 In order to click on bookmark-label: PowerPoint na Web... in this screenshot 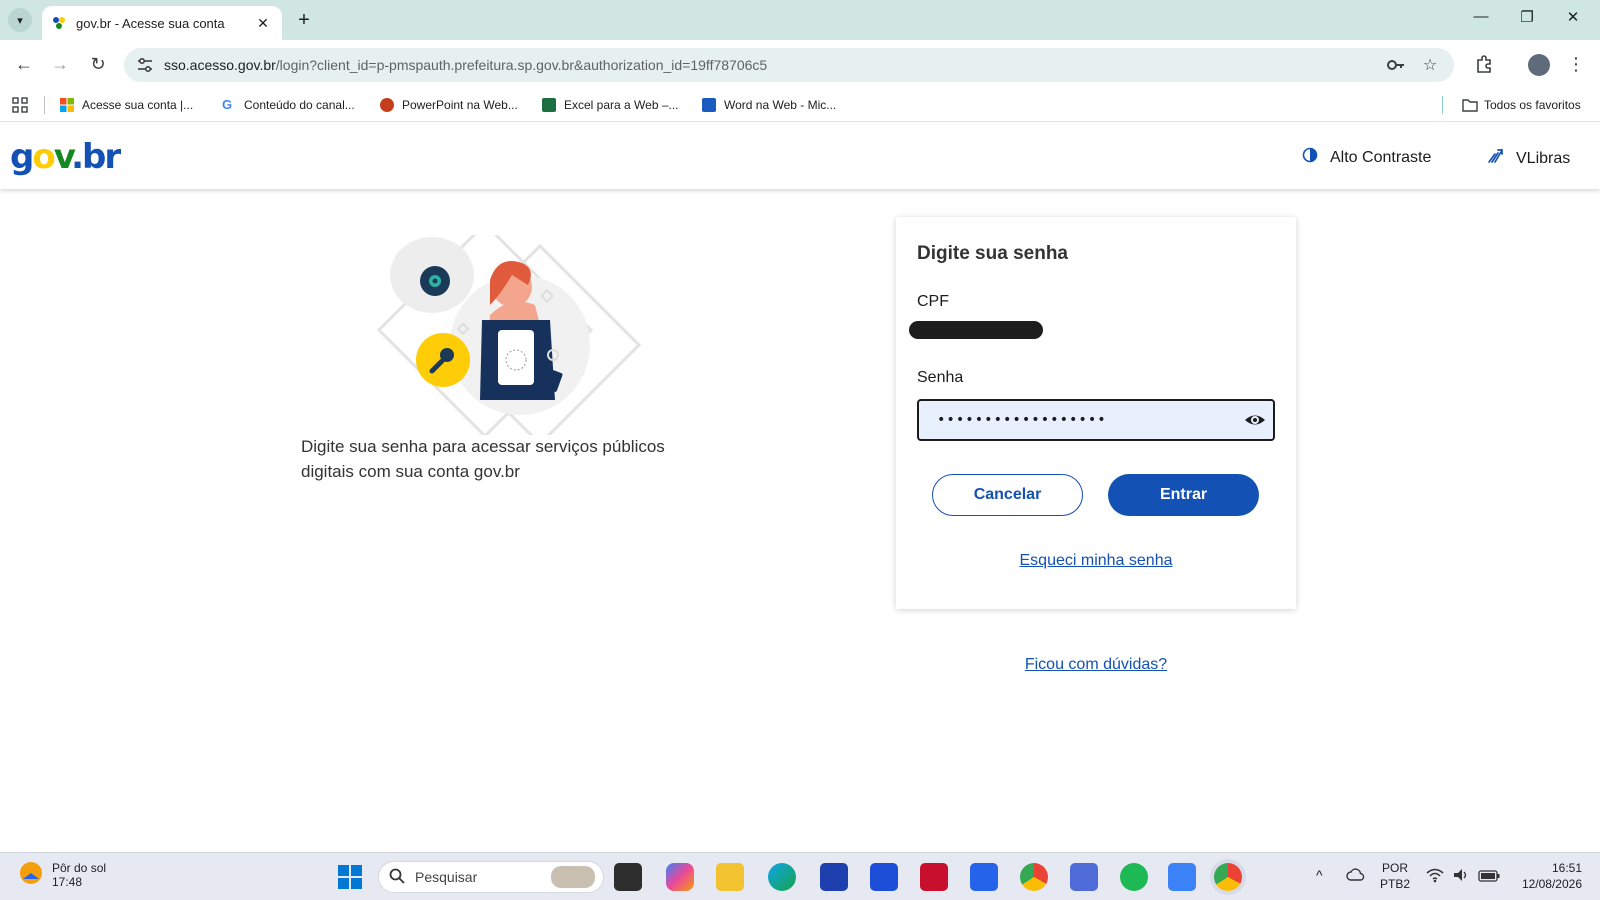, I will do `click(460, 105)`.